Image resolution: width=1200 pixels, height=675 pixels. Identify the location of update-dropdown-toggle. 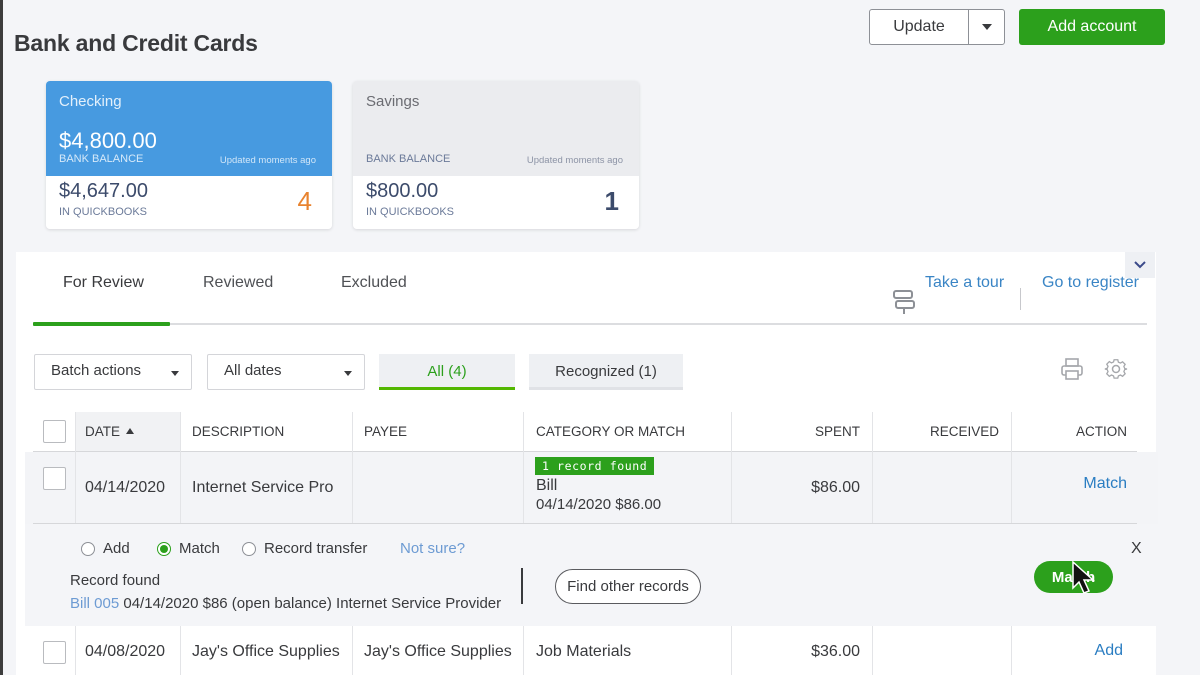
(986, 27).